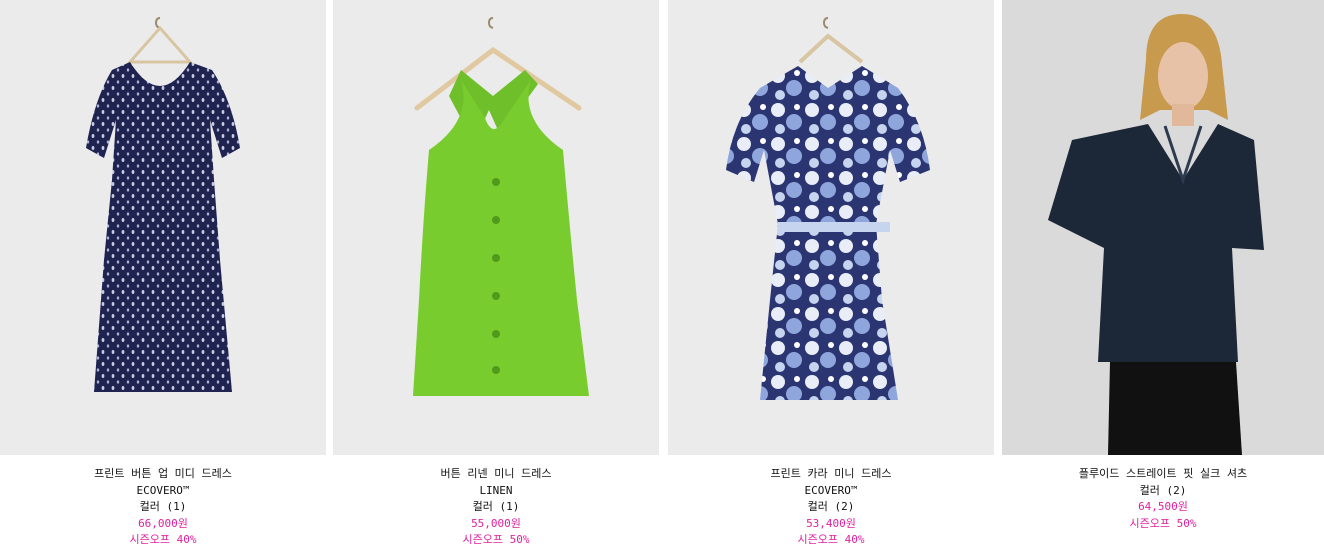 Image resolution: width=1324 pixels, height=556 pixels. What do you see at coordinates (1163, 474) in the screenshot?
I see `product-name: 플루이드 스트레이트 핏 실크 셔츠` at bounding box center [1163, 474].